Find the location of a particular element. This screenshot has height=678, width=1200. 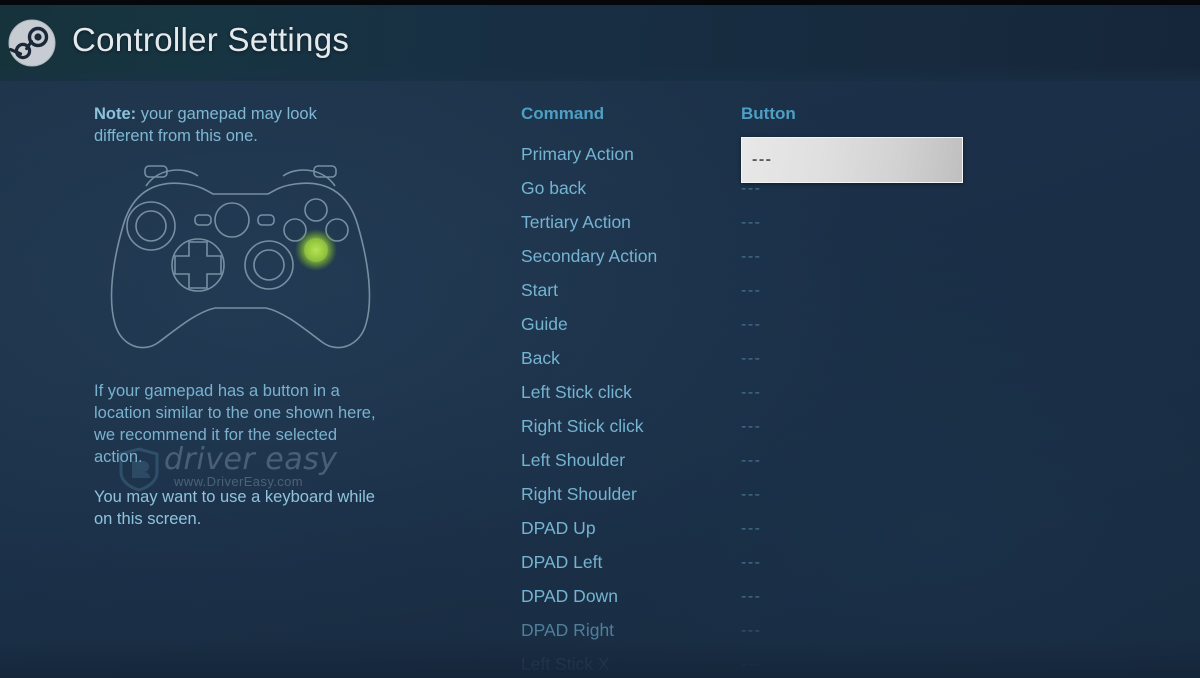

table-row: Back --- is located at coordinates (756, 365).